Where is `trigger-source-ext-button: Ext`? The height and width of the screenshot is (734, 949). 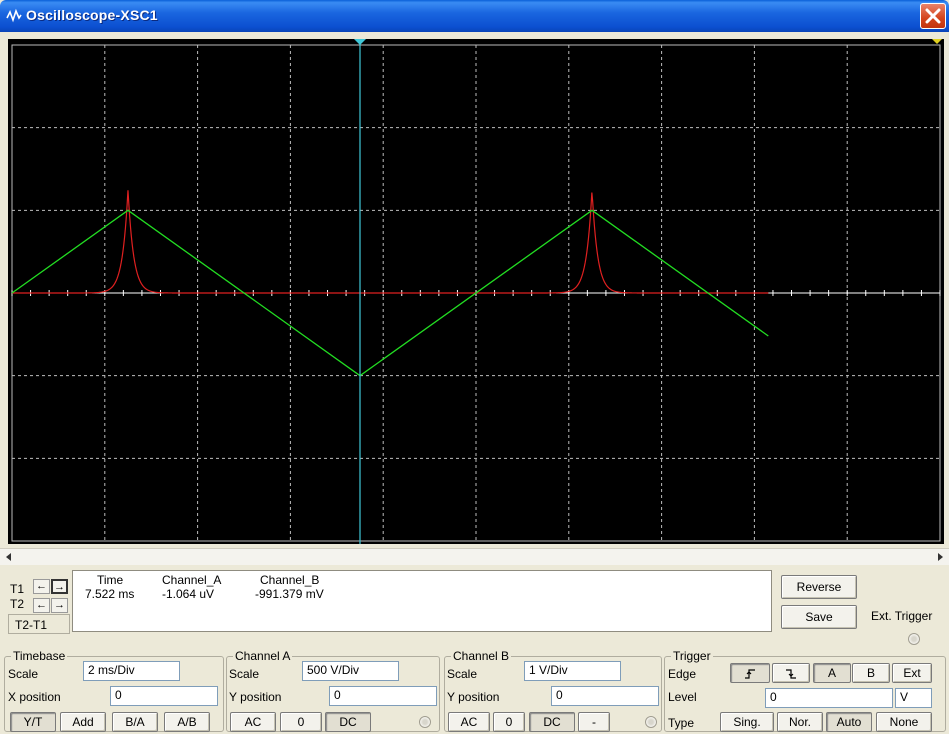
trigger-source-ext-button: Ext is located at coordinates (912, 673).